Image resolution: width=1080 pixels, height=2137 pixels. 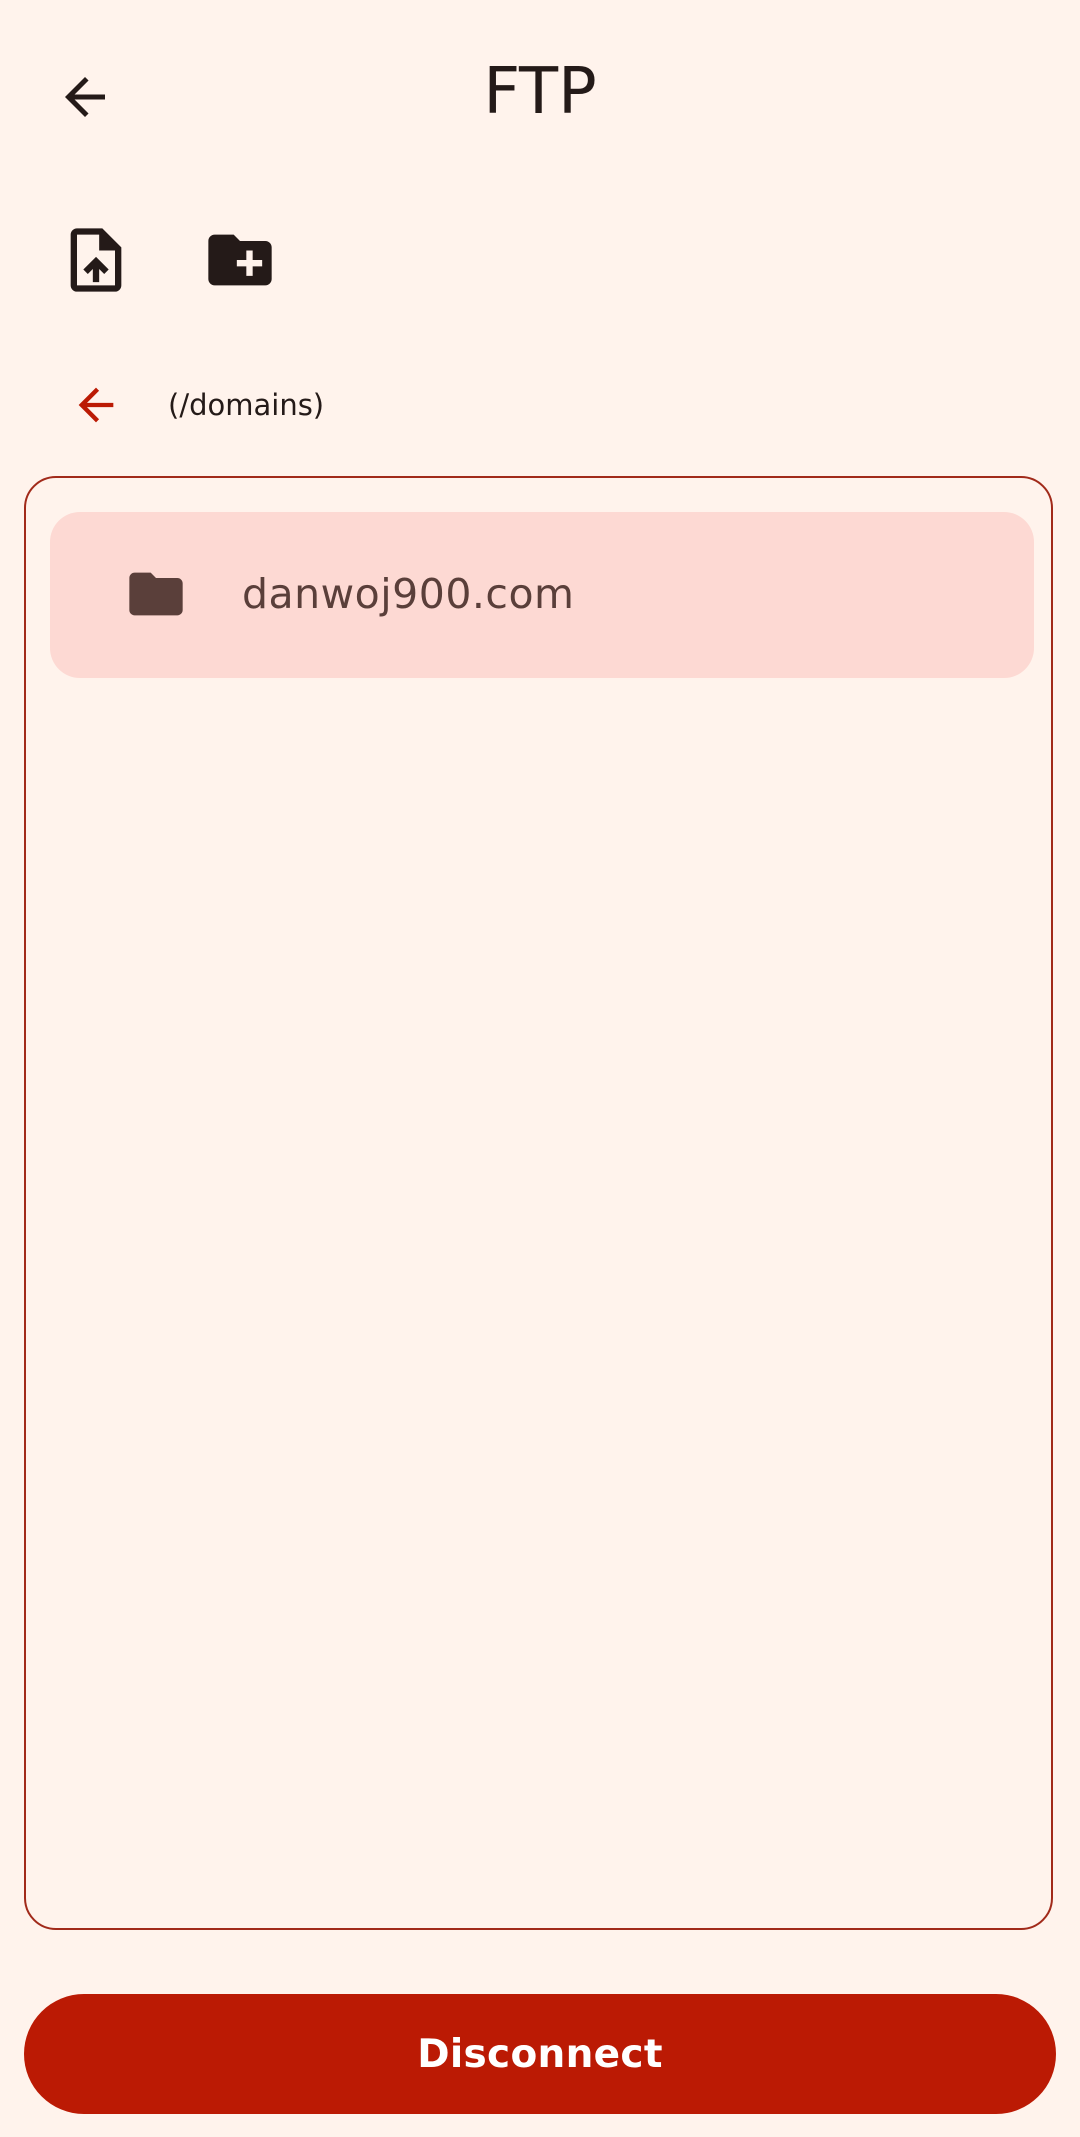 I want to click on top-app-bar: FTP, so click(x=540, y=92).